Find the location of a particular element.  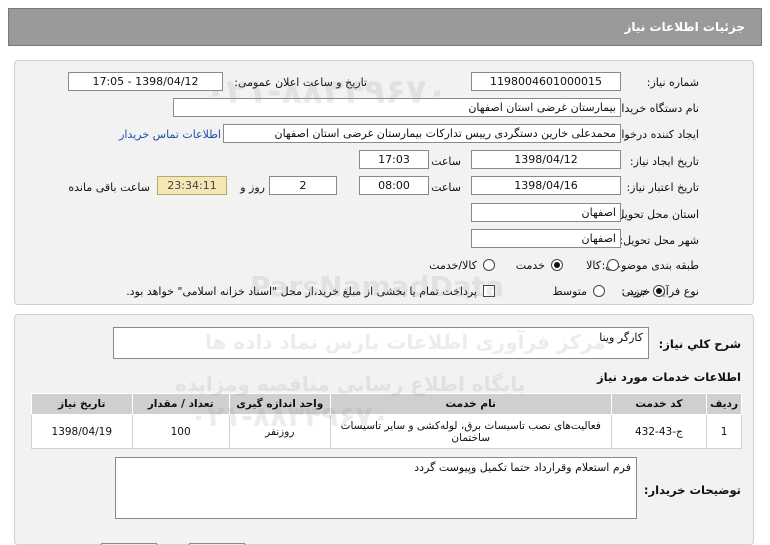

cell-need-date: 1398/04/19 is located at coordinates (82, 431).